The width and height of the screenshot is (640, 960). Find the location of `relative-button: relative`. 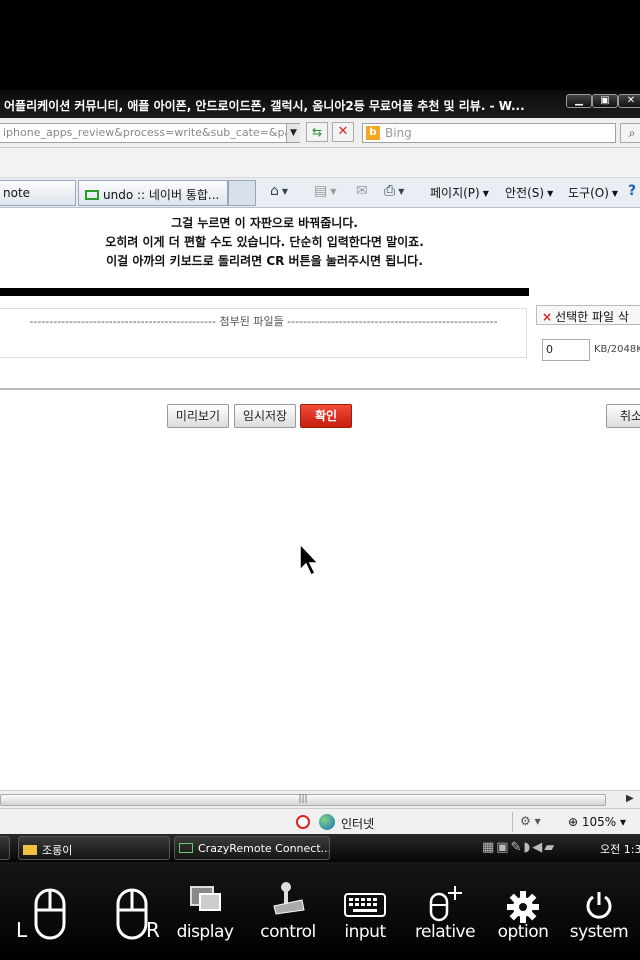

relative-button: relative is located at coordinates (445, 911).